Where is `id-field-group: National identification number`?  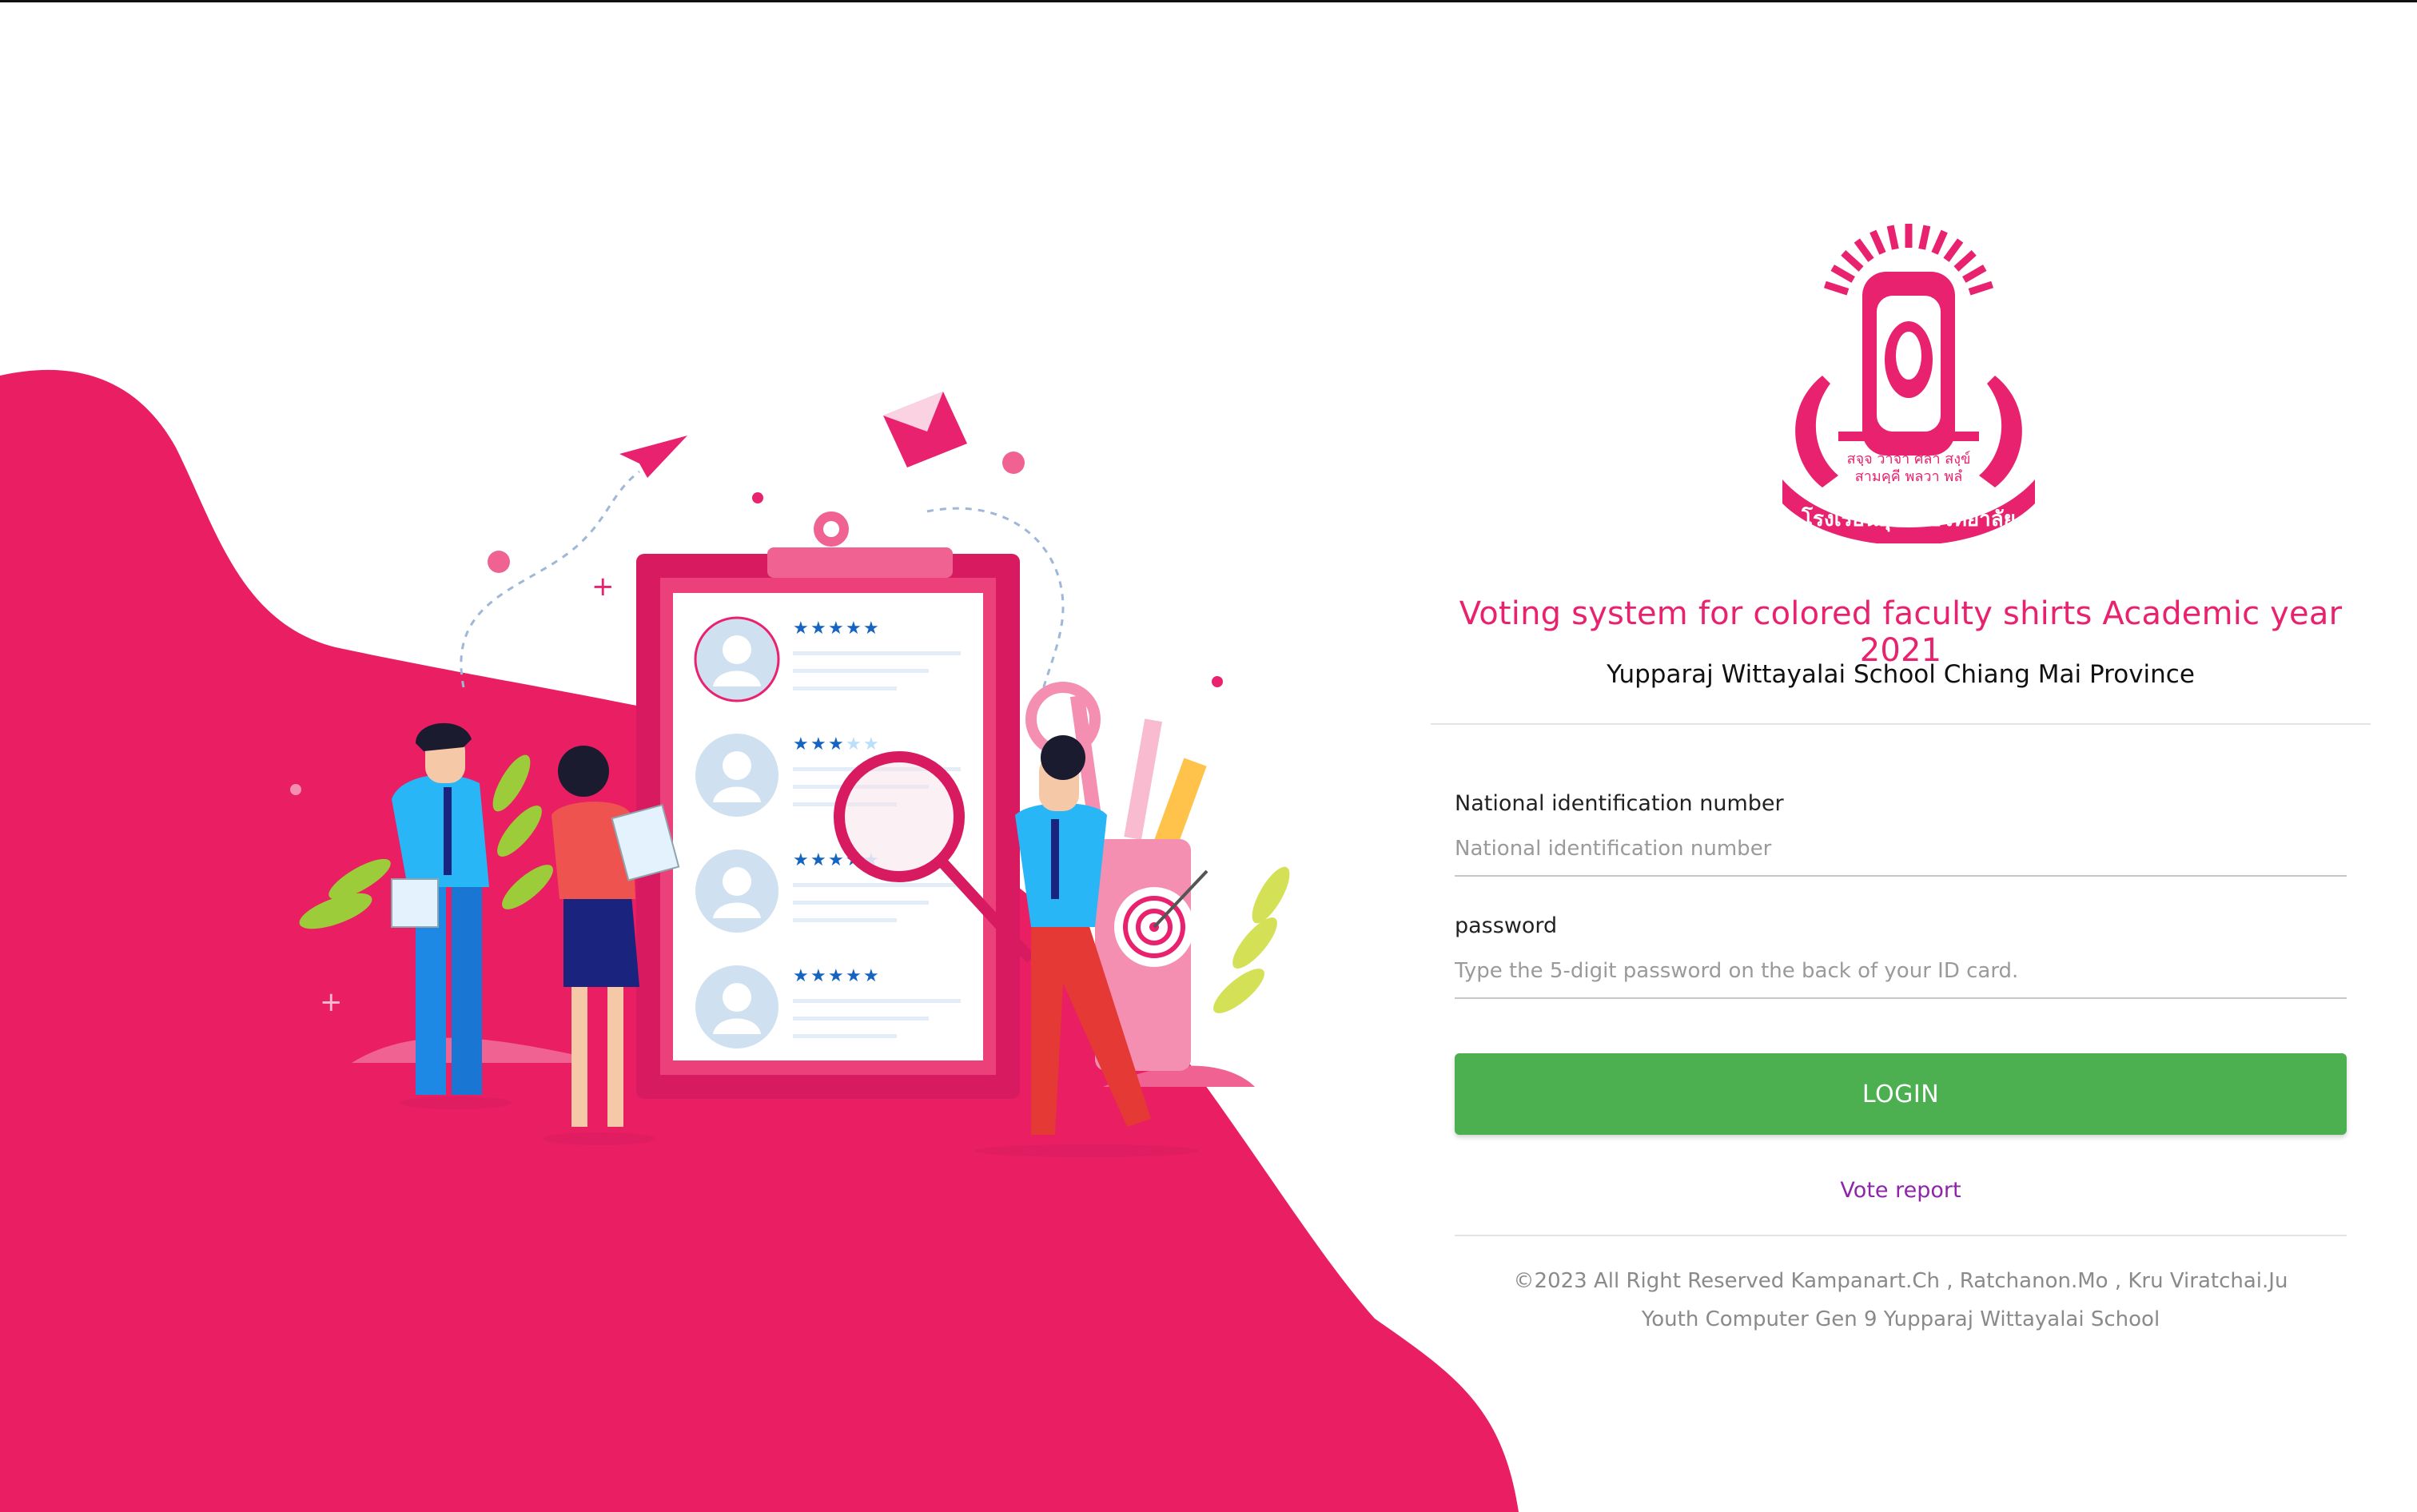
id-field-group: National identification number is located at coordinates (1901, 834).